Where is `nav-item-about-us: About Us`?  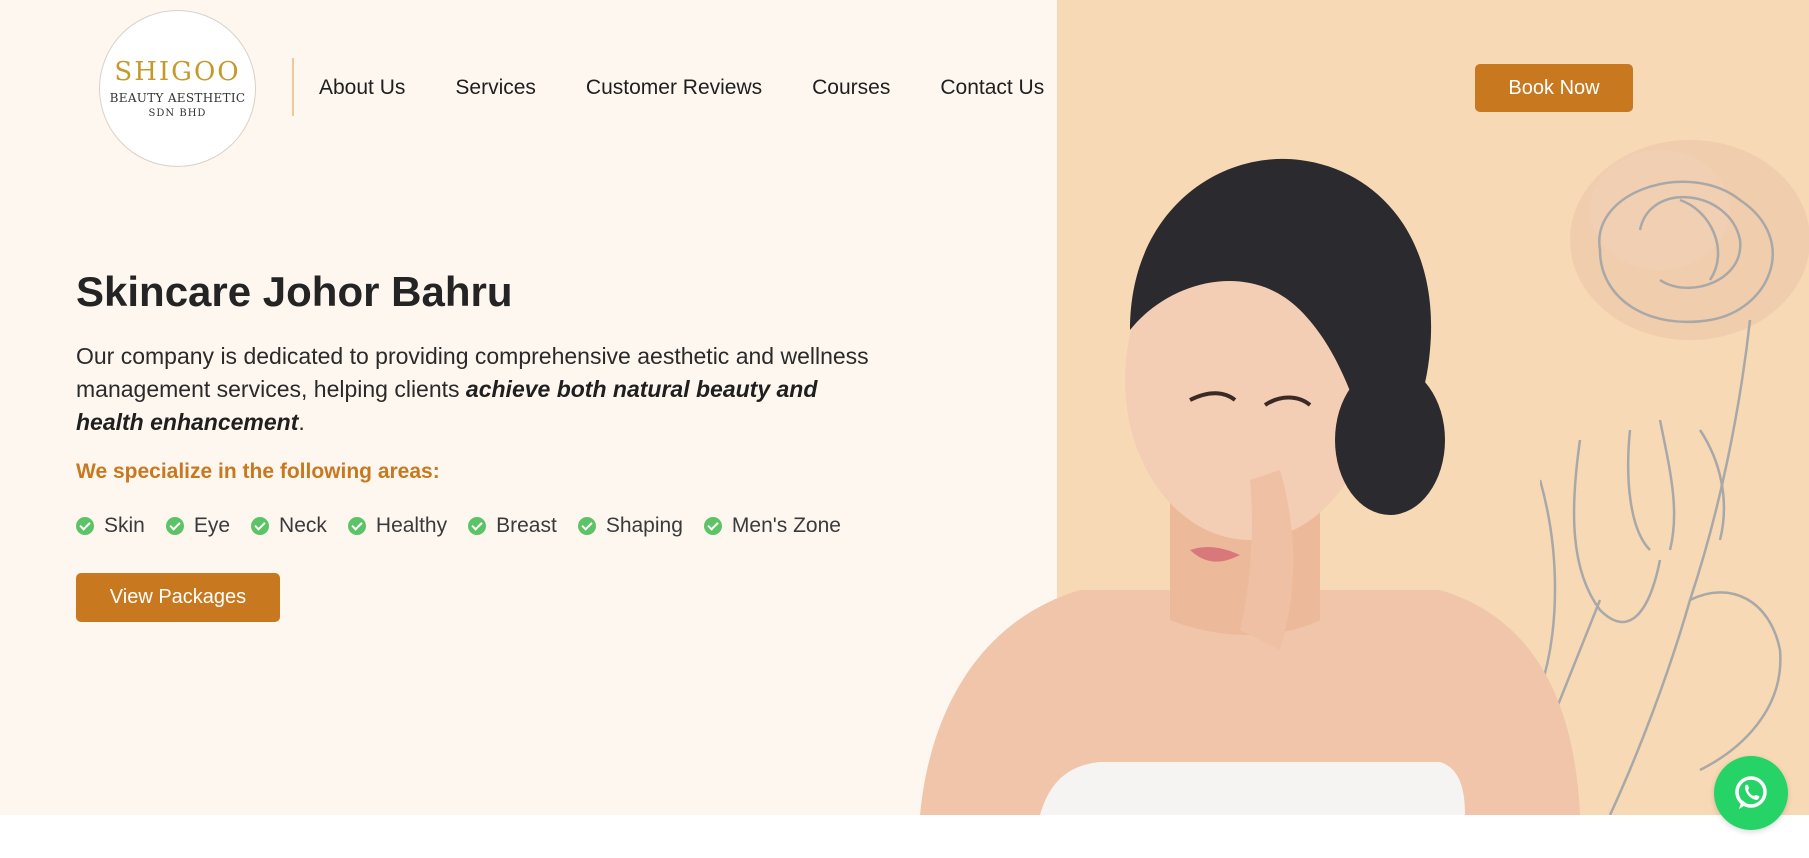 nav-item-about-us: About Us is located at coordinates (362, 88).